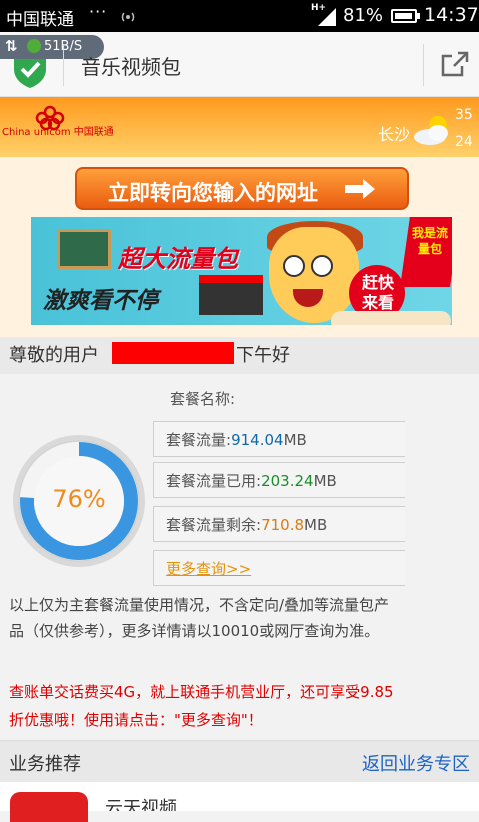 This screenshot has height=822, width=479. Describe the element at coordinates (429, 241) in the screenshot. I see `ad-tag: 我是流量包` at that location.